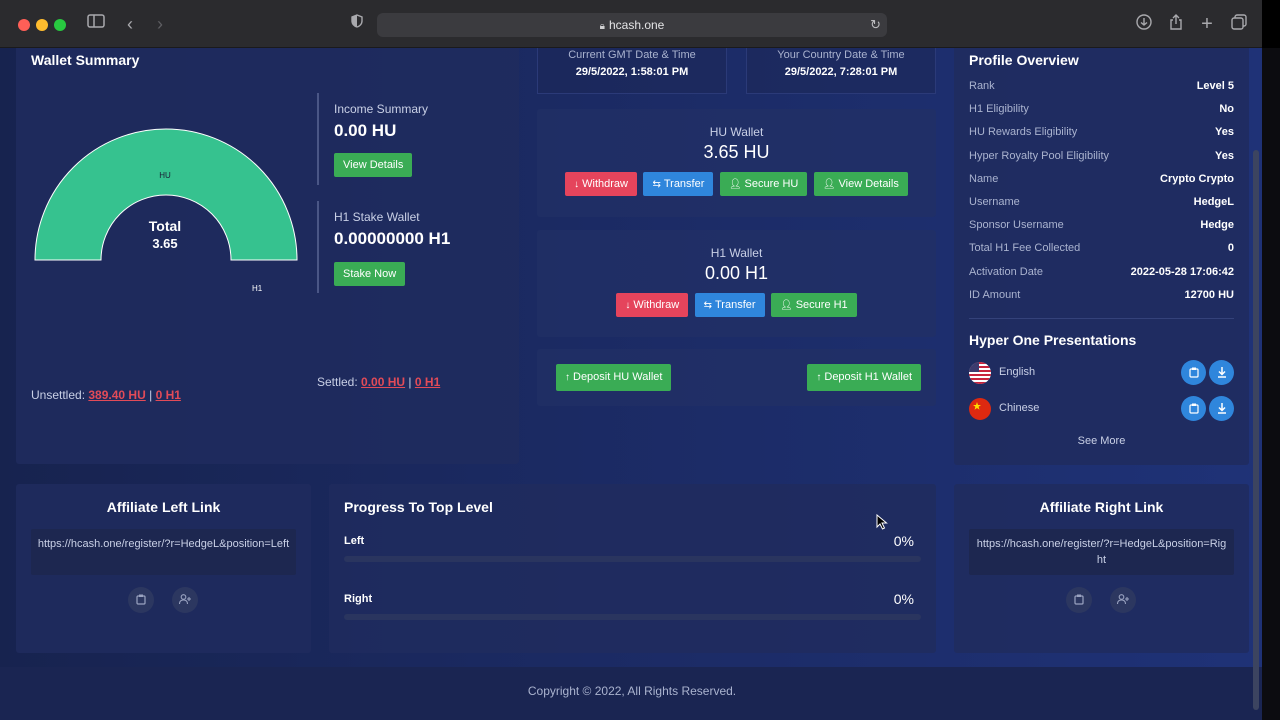  What do you see at coordinates (1006, 271) in the screenshot?
I see `profile-row-key: Activation Date` at bounding box center [1006, 271].